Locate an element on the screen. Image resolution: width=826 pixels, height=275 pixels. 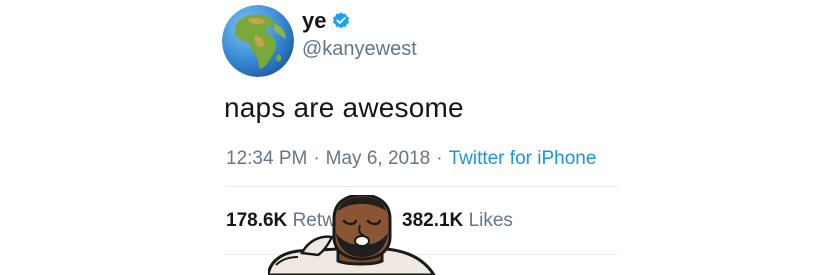
cartoon-sleeping-face is located at coordinates (352, 235).